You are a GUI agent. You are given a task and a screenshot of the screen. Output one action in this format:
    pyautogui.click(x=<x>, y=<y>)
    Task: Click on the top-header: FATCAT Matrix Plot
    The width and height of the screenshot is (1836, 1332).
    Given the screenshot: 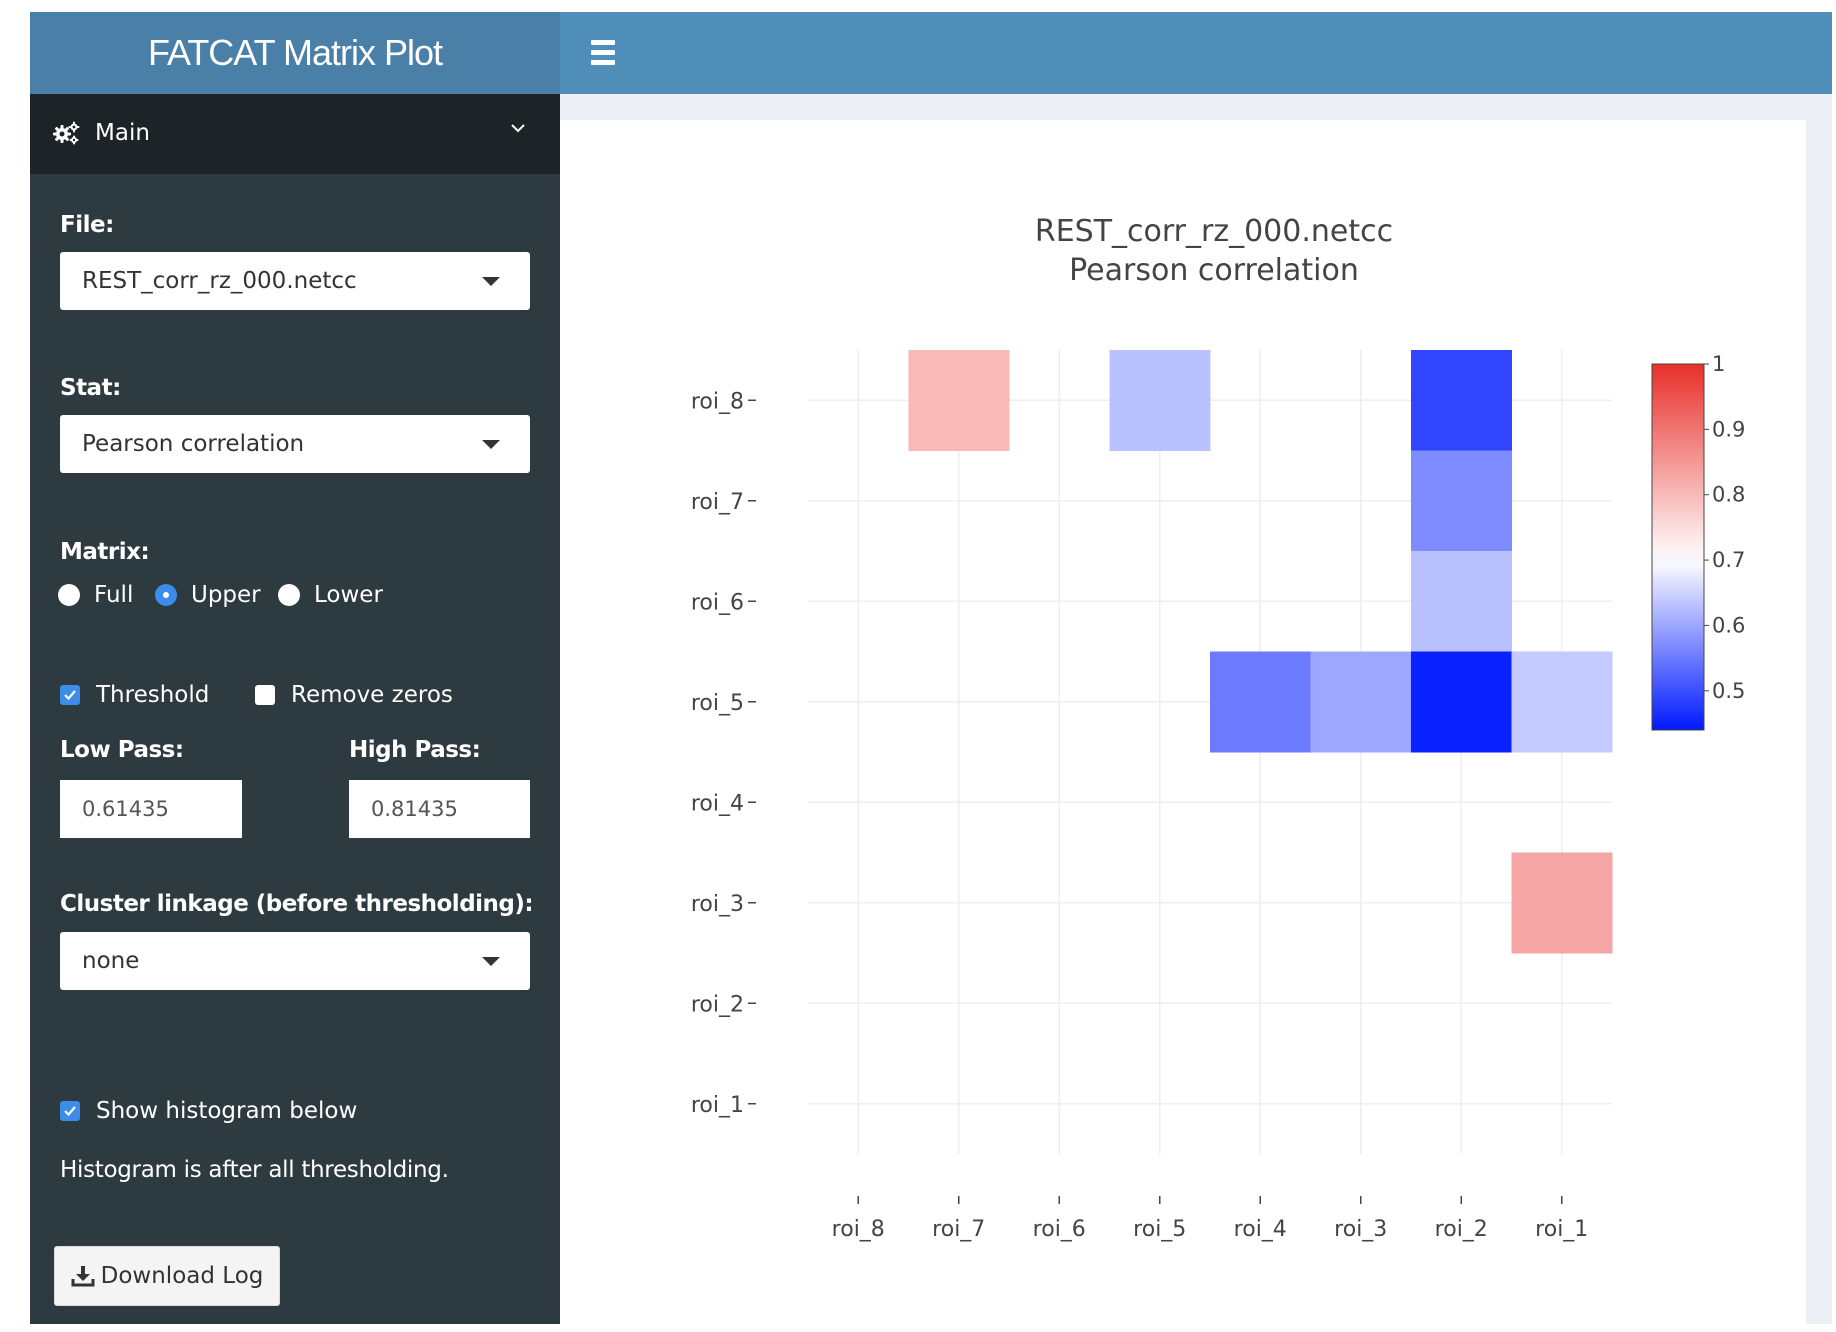 What is the action you would take?
    pyautogui.click(x=931, y=53)
    